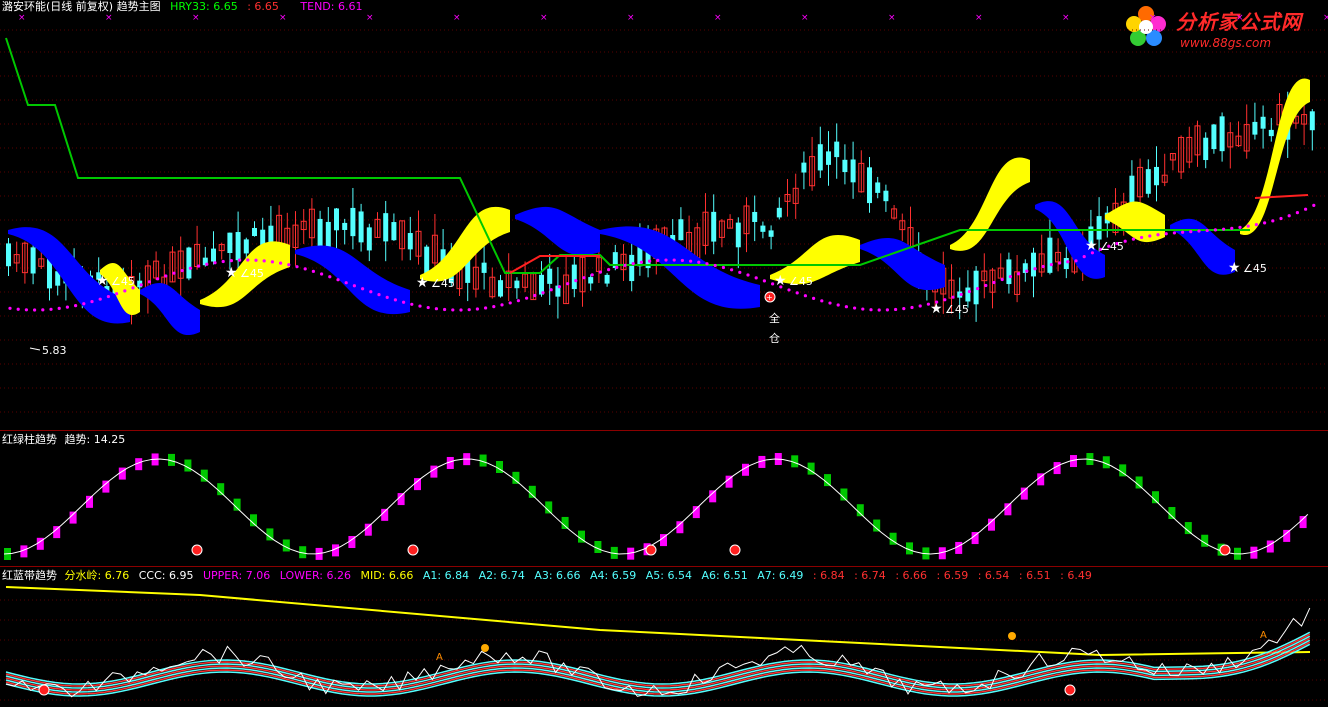 Image resolution: width=1328 pixels, height=707 pixels. I want to click on mid-value: MID: 6.66, so click(387, 575).